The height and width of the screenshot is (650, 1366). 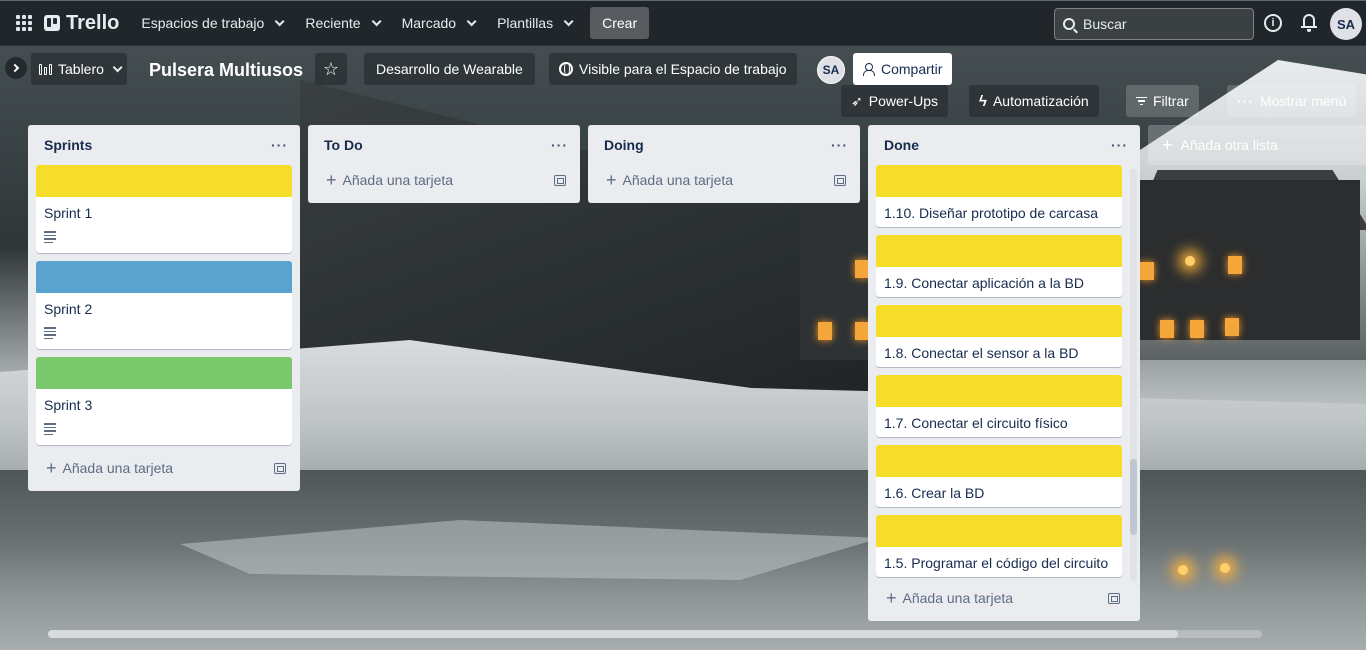 I want to click on list-header: Done ···, so click(x=1006, y=145).